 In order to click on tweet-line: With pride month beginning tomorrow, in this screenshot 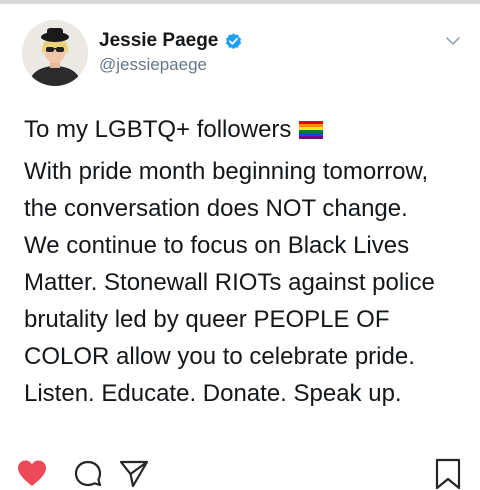, I will do `click(226, 171)`.